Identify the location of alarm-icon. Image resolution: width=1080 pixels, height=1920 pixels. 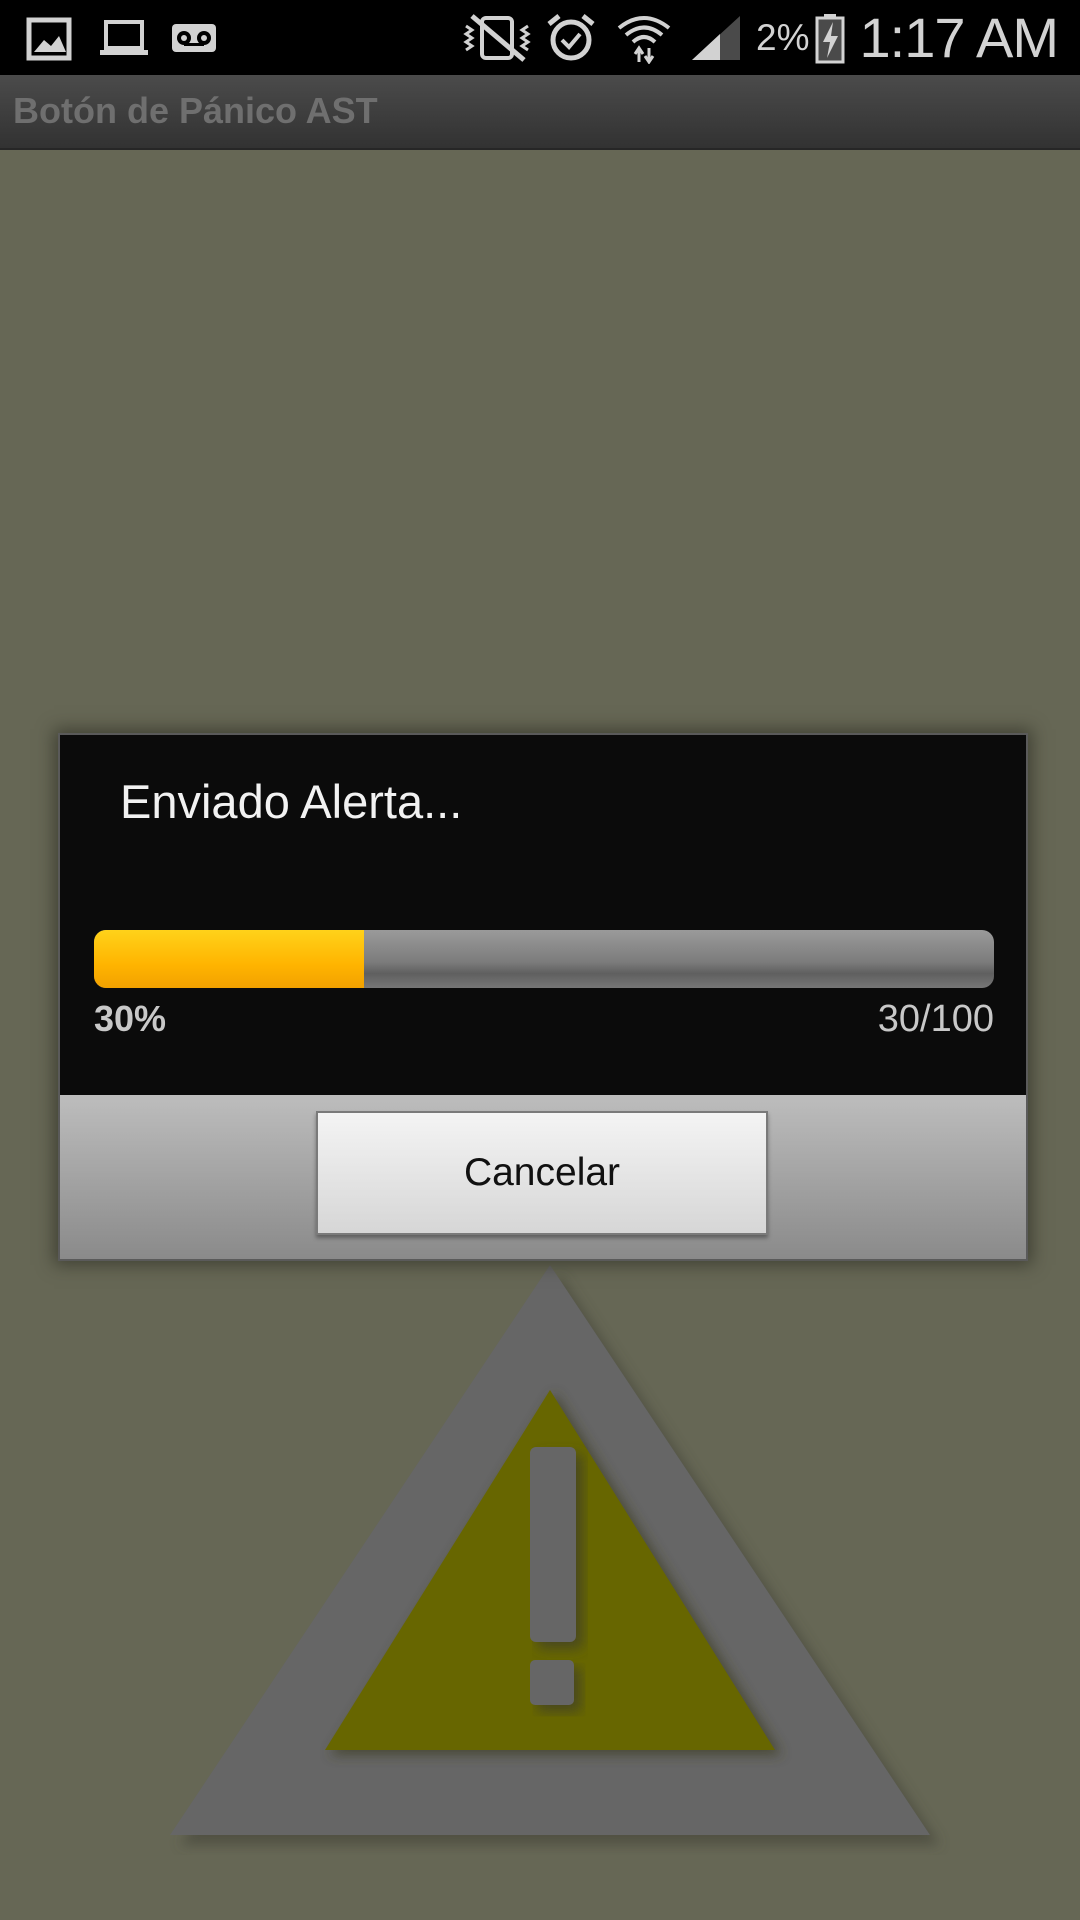
(571, 37).